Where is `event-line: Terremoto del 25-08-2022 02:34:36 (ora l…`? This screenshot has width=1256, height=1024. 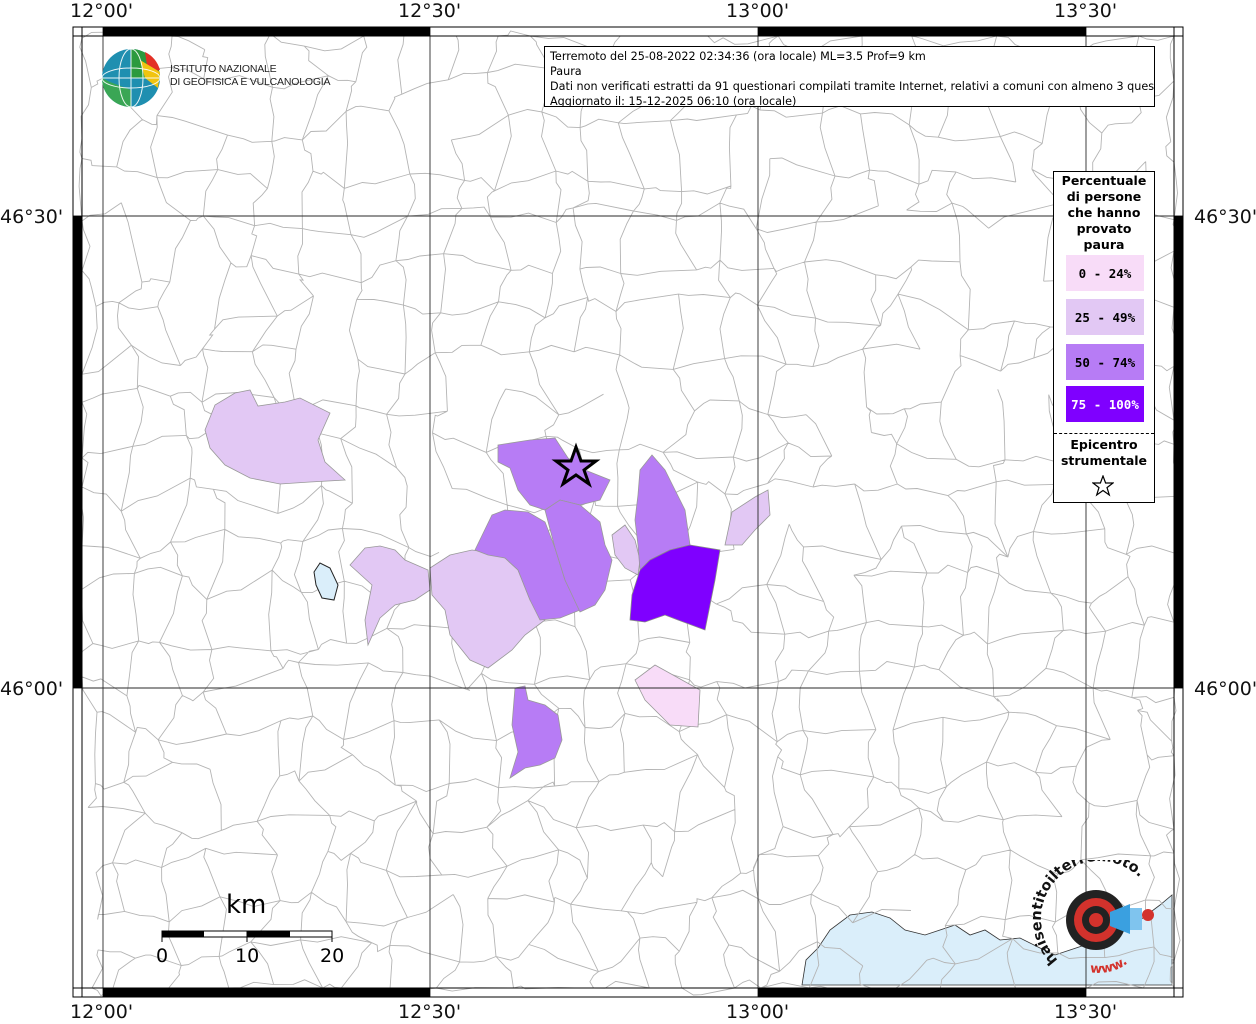 event-line: Terremoto del 25-08-2022 02:34:36 (ora l… is located at coordinates (738, 56).